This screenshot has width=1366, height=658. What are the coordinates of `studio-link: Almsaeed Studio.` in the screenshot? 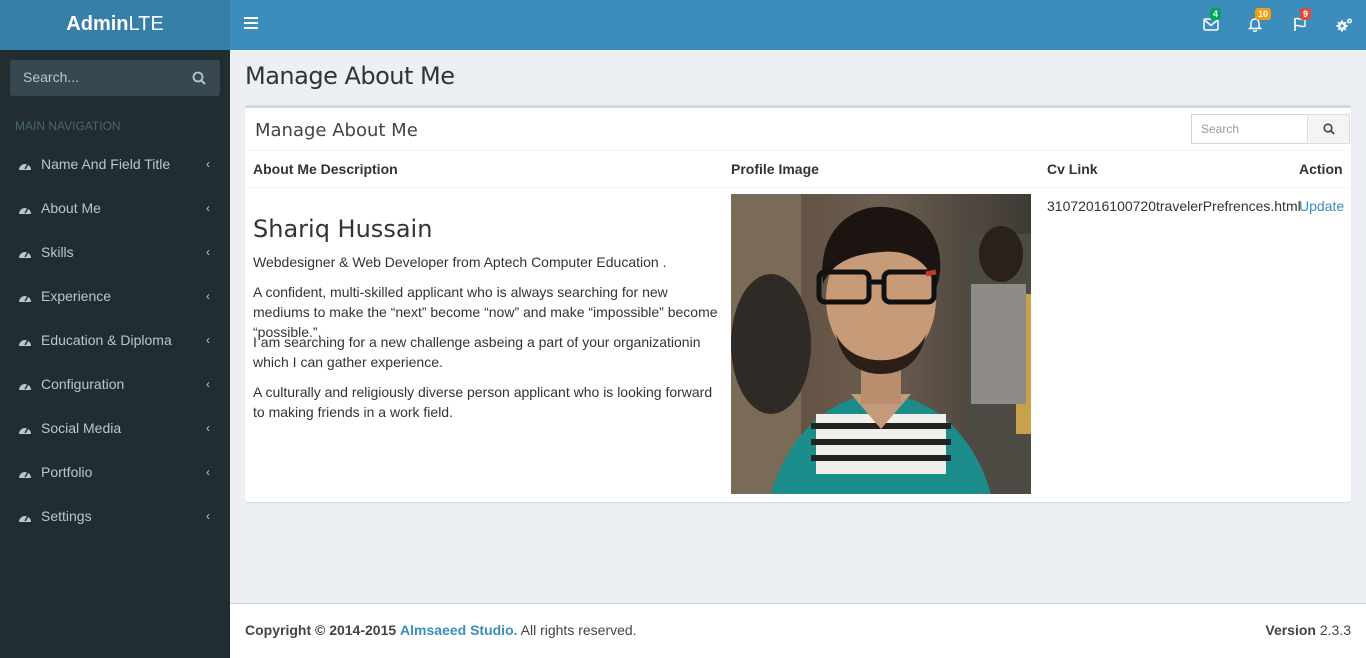 It's located at (458, 630).